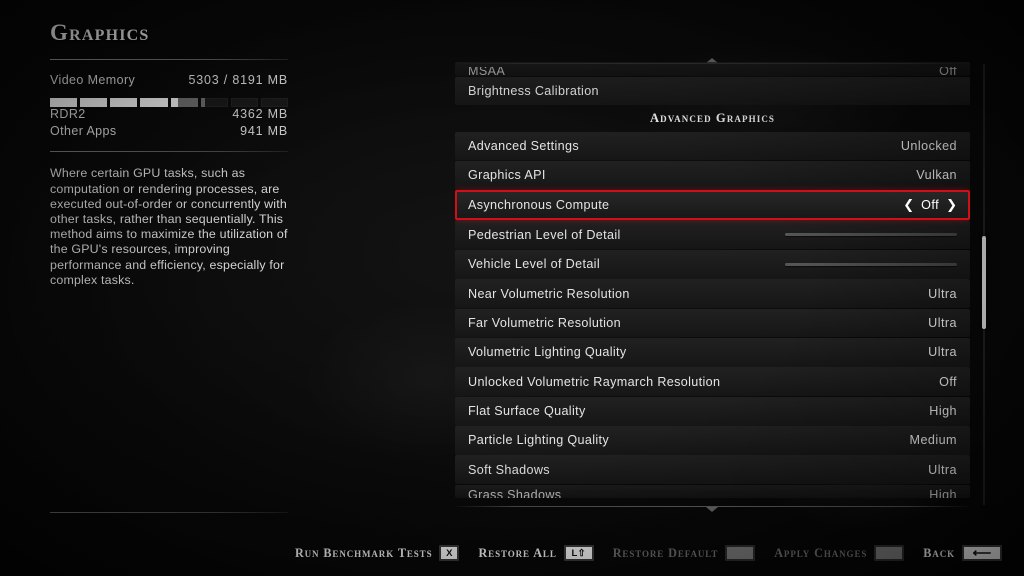 The image size is (1024, 576). I want to click on row-label: Asynchronous Compute, so click(539, 205).